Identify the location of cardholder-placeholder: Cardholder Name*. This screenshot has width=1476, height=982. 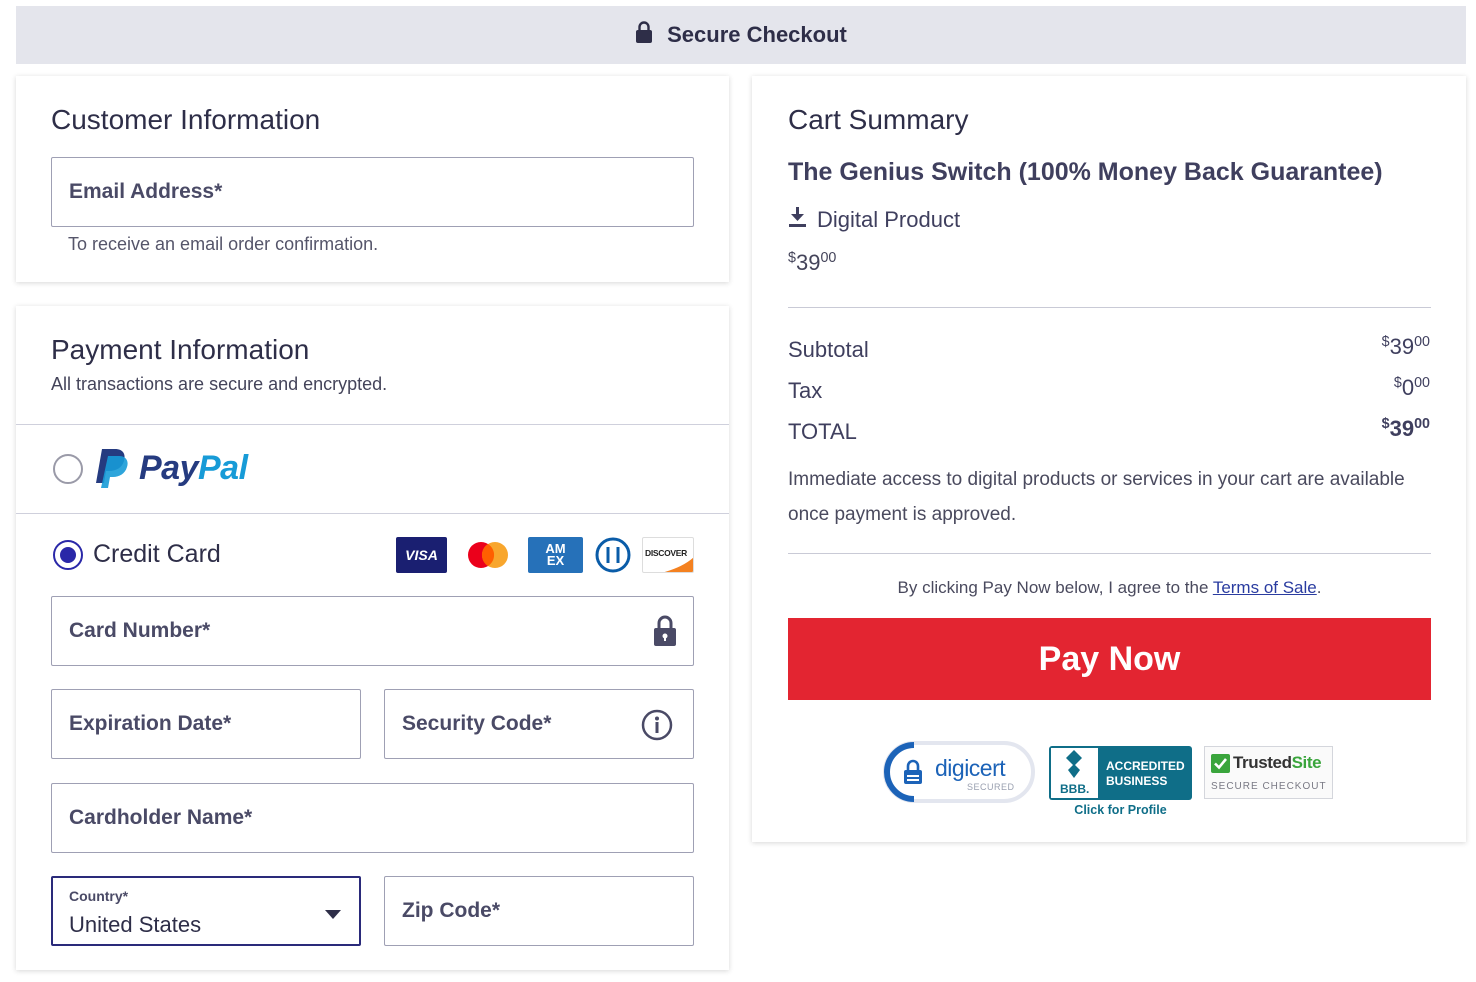
(161, 817).